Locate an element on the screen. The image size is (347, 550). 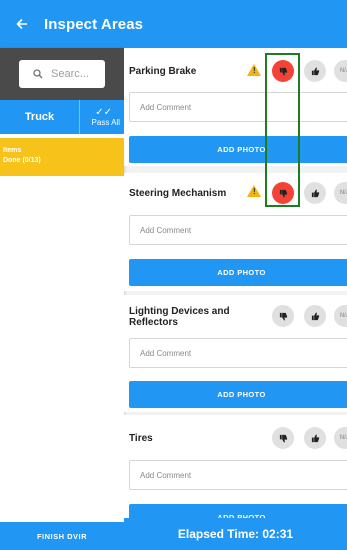
back-button is located at coordinates (22, 24).